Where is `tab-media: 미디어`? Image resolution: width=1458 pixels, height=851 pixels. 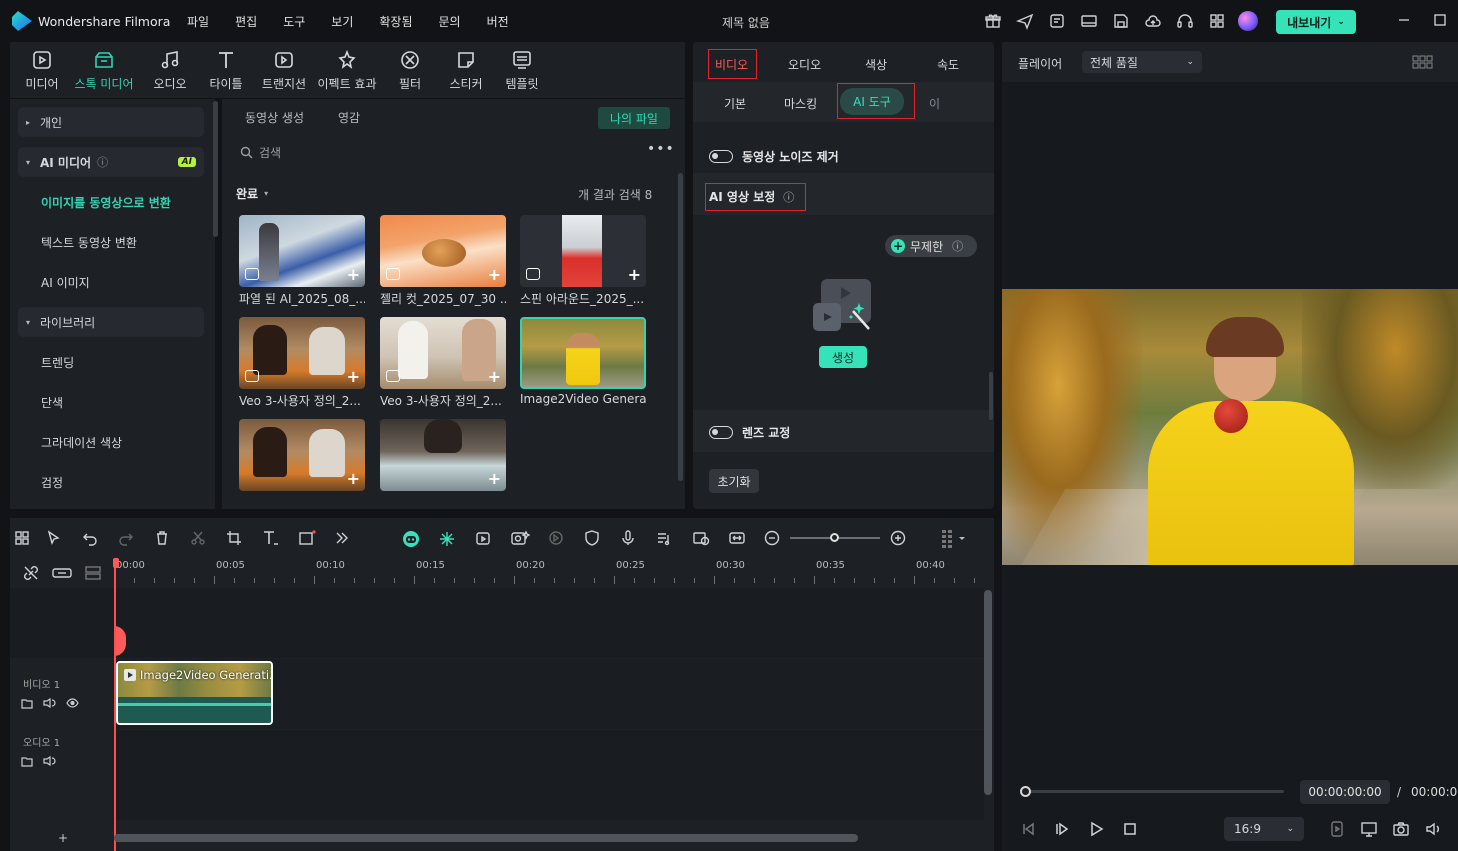
tab-media: 미디어 is located at coordinates (42, 70).